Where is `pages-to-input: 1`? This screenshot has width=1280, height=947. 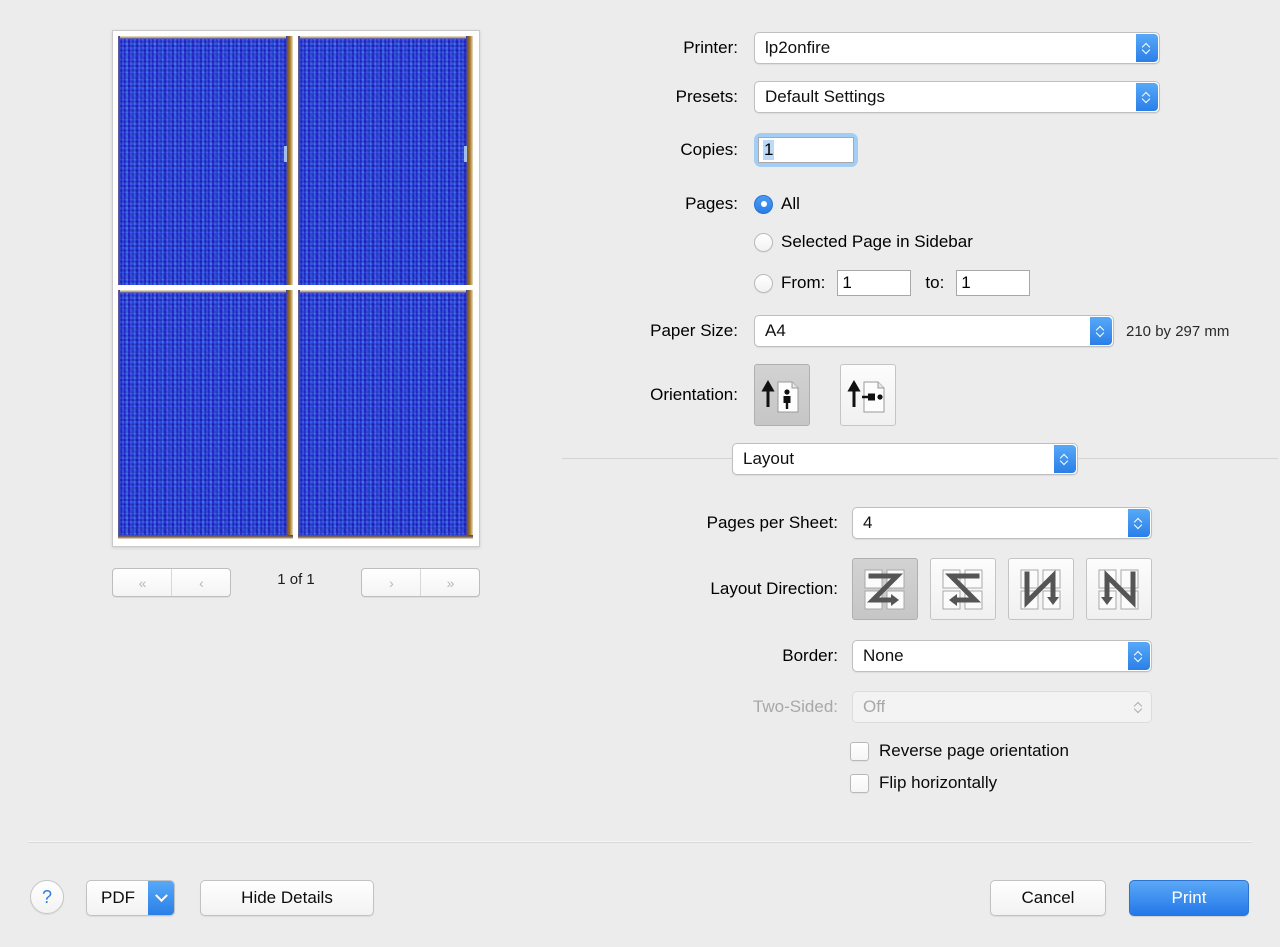
pages-to-input: 1 is located at coordinates (993, 283).